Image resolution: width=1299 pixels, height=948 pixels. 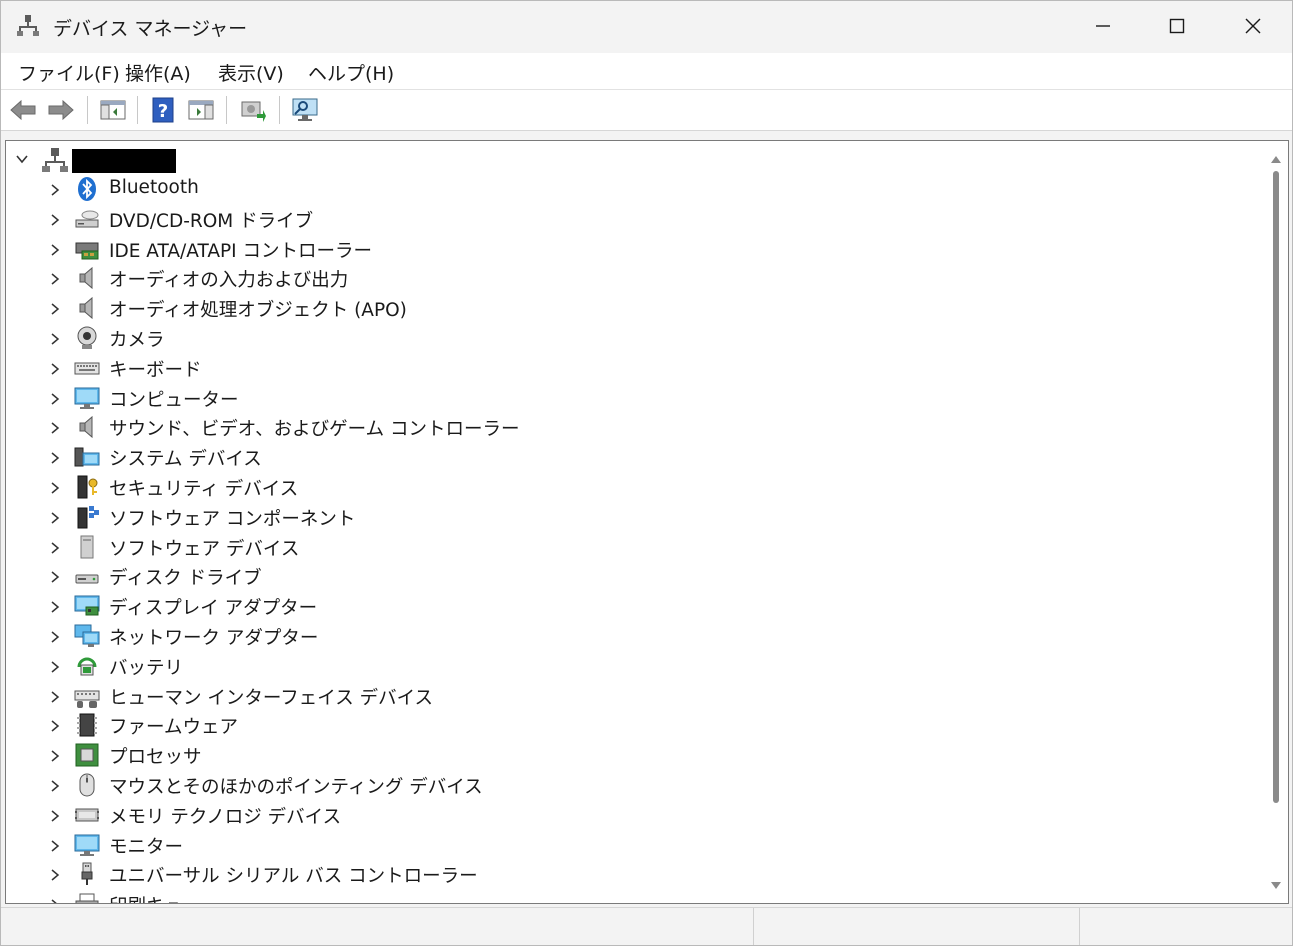 What do you see at coordinates (23, 110) in the screenshot?
I see `back-button` at bounding box center [23, 110].